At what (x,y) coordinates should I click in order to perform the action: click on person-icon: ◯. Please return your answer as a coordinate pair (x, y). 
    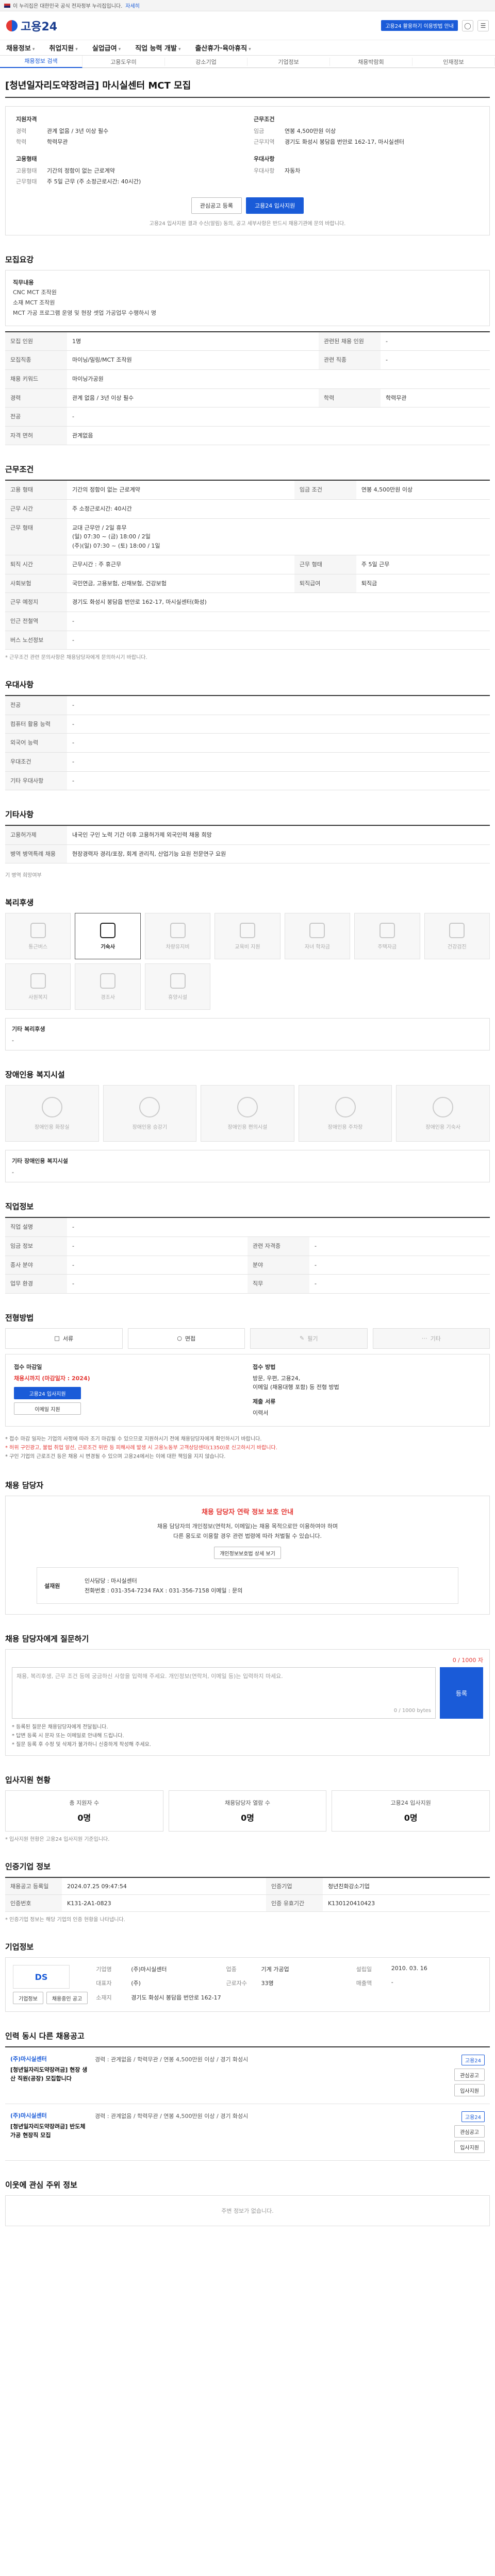
    Looking at the image, I should click on (468, 25).